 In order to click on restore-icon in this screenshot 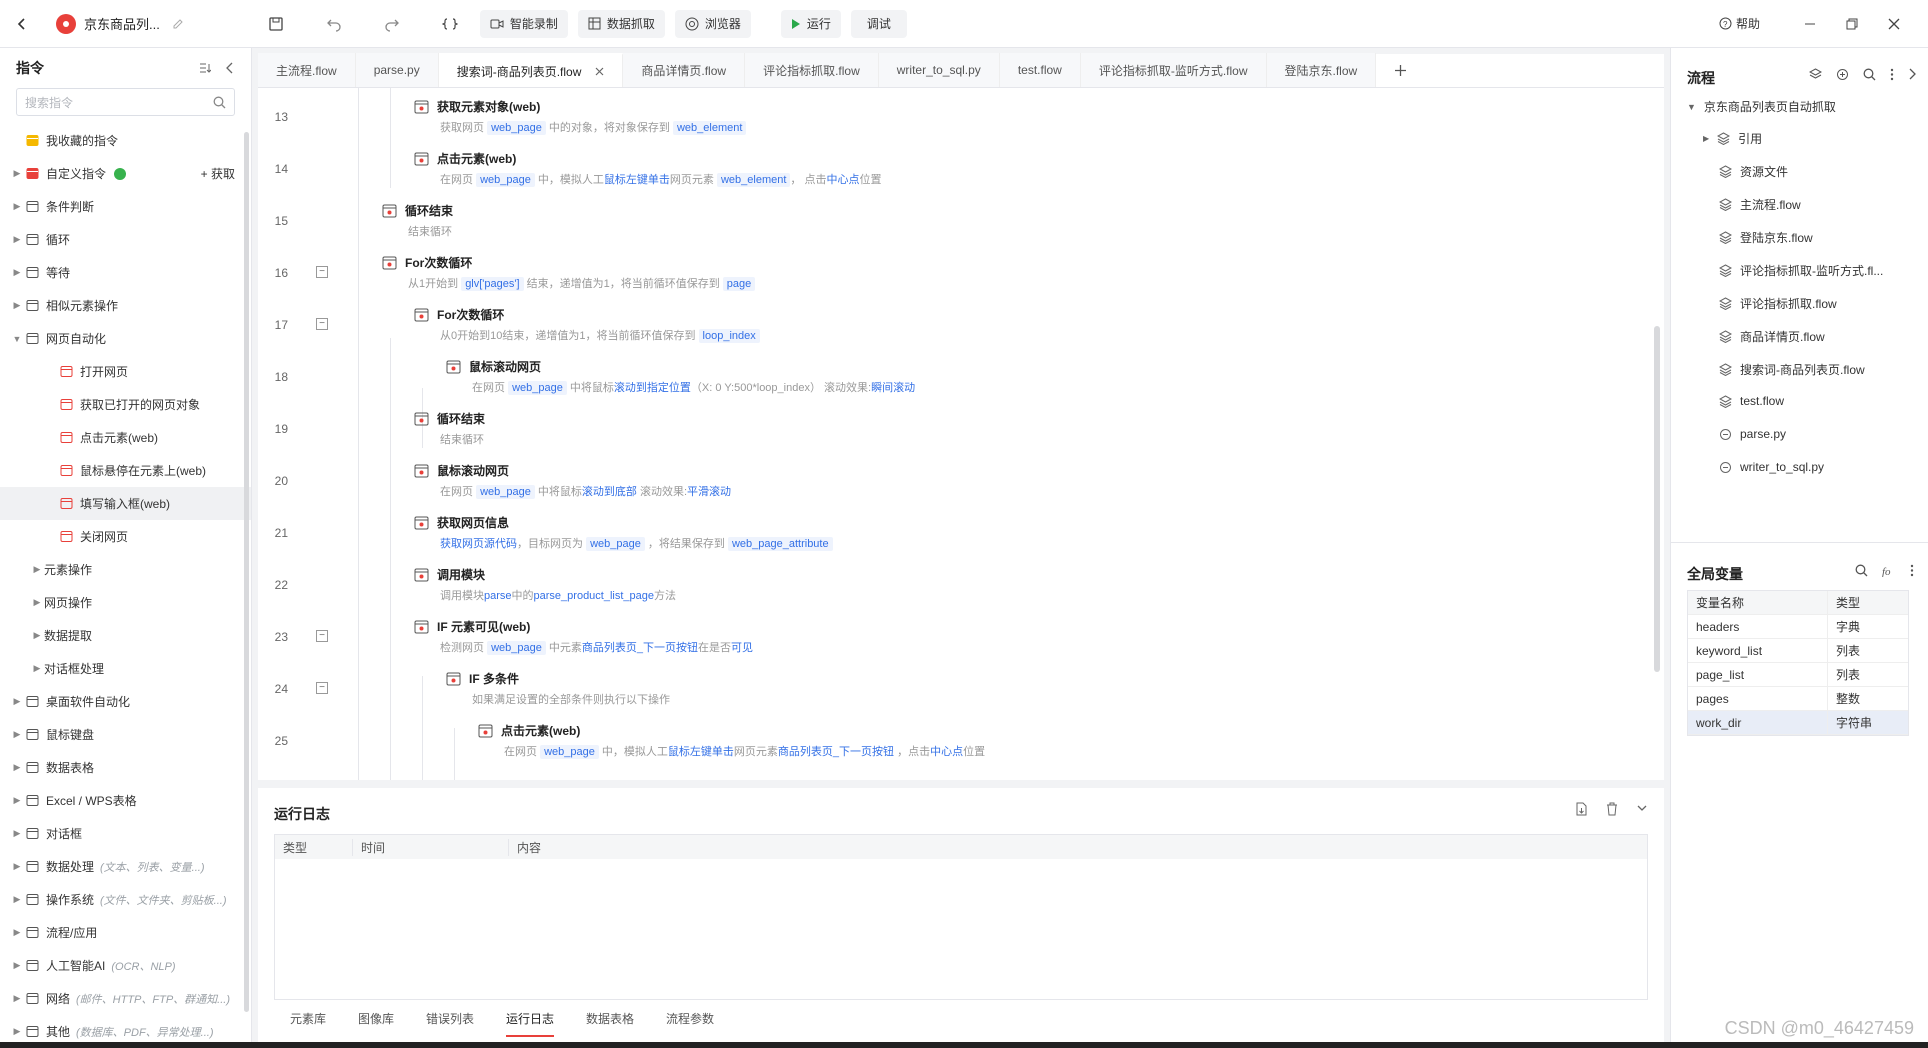, I will do `click(1852, 24)`.